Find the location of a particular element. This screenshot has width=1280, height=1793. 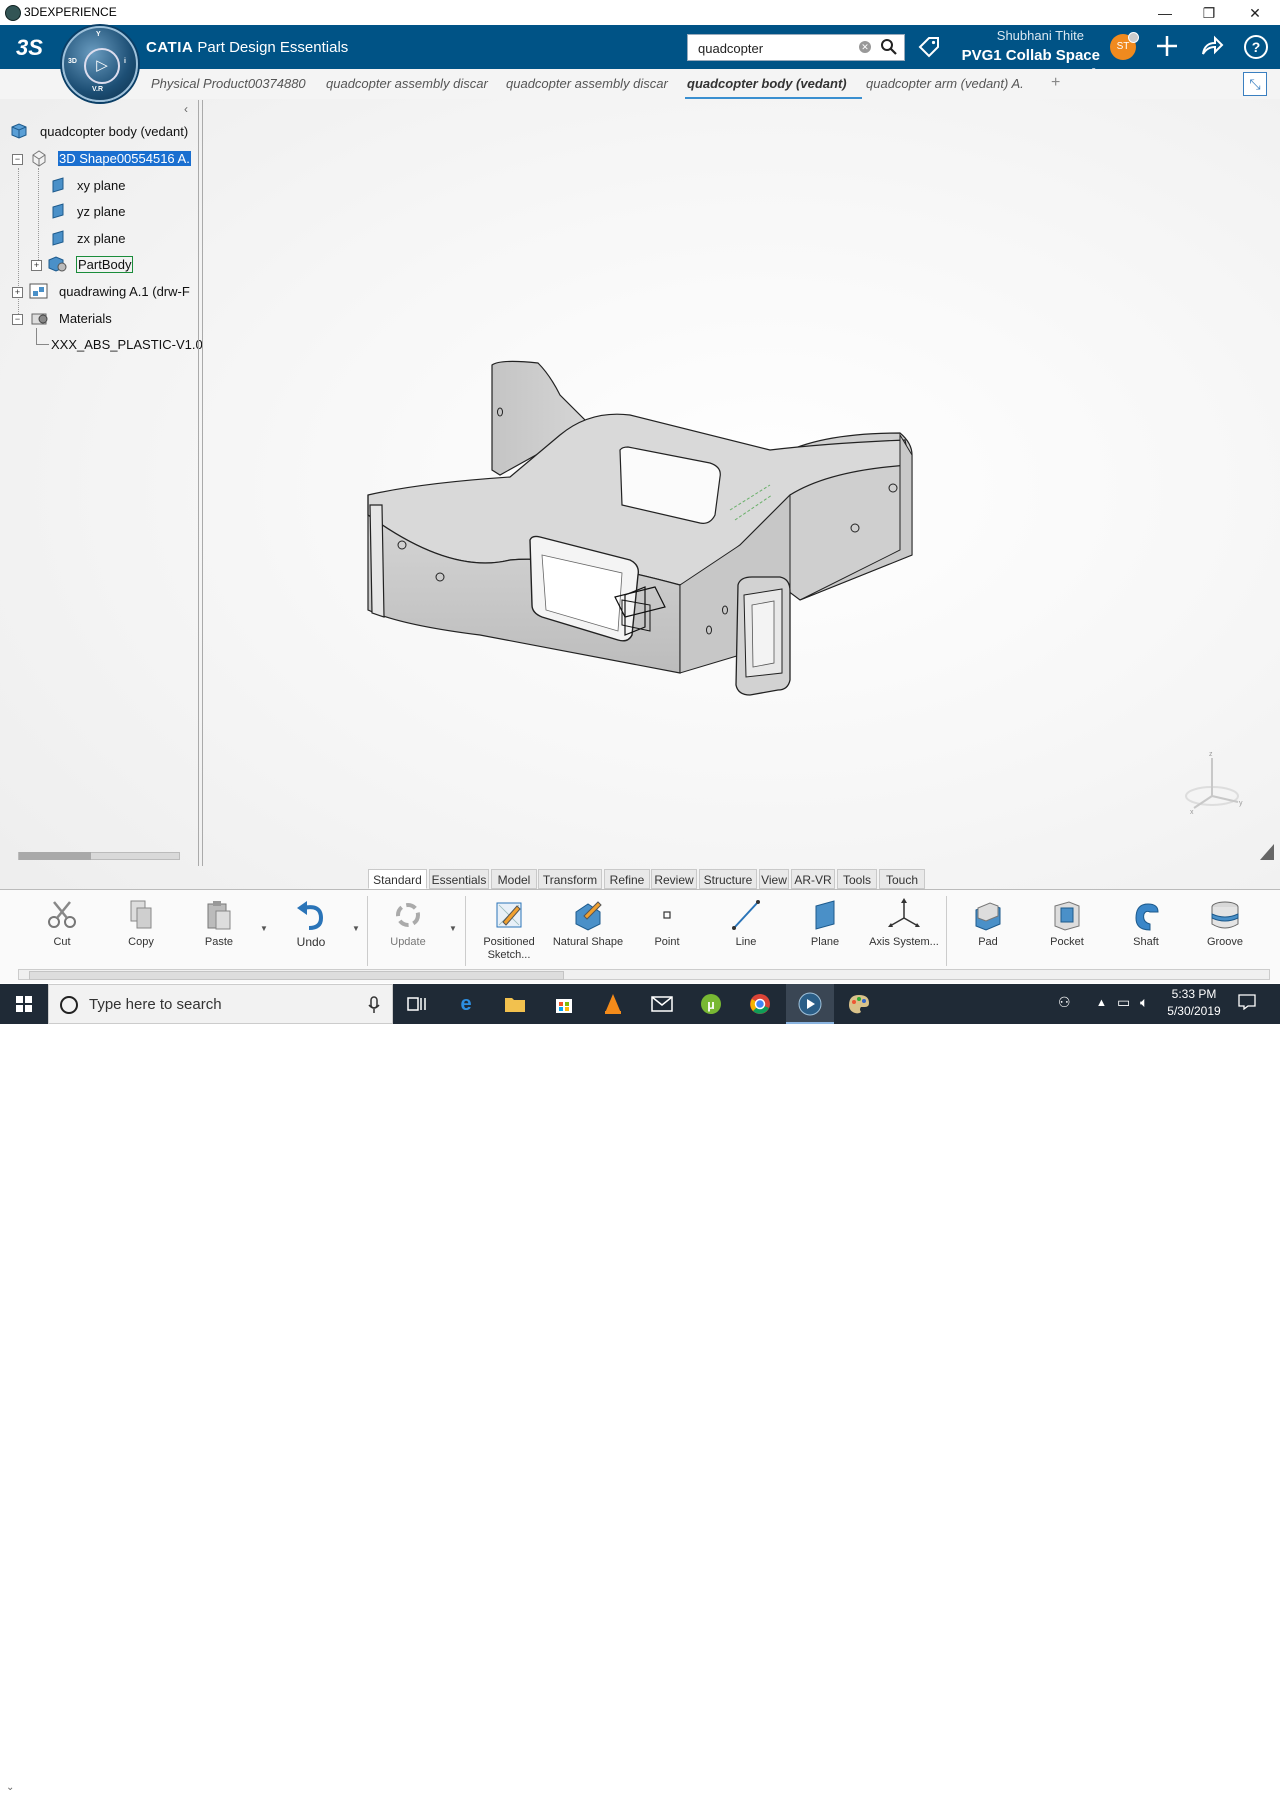

tab-quadcopter-body: quadcopter body (vedant) is located at coordinates (773, 83).